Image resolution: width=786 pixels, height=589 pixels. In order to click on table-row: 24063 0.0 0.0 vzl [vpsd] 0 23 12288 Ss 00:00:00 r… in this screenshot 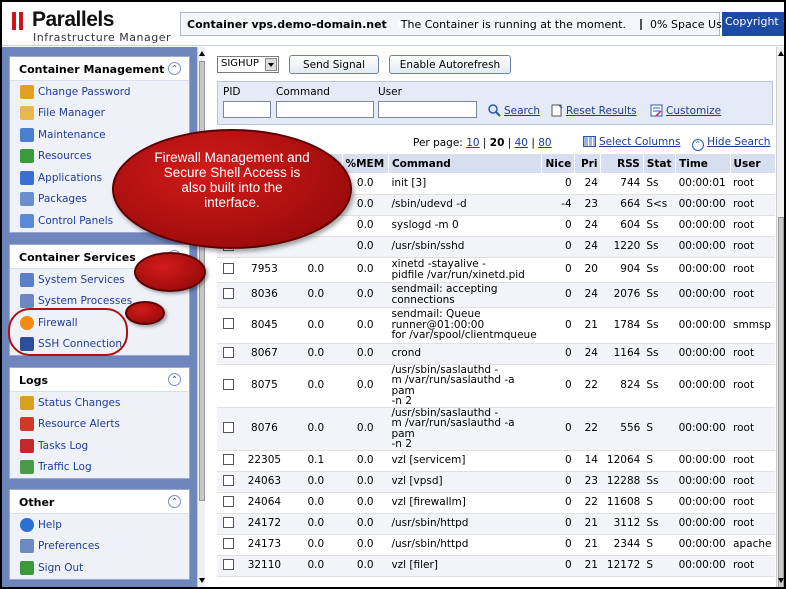, I will do `click(496, 482)`.